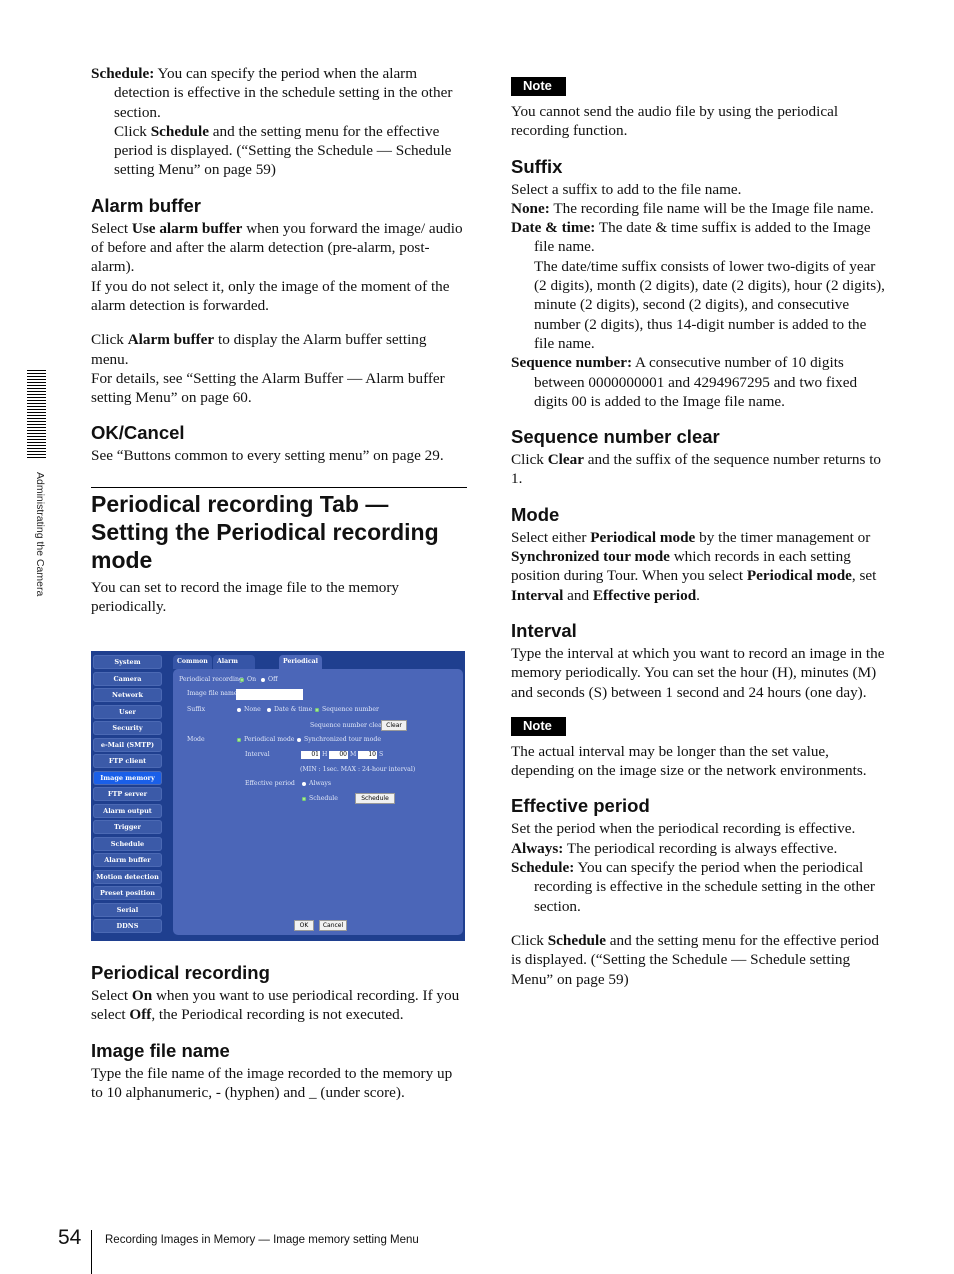 This screenshot has width=954, height=1274. Describe the element at coordinates (269, 679) in the screenshot. I see `radio-off: Off` at that location.